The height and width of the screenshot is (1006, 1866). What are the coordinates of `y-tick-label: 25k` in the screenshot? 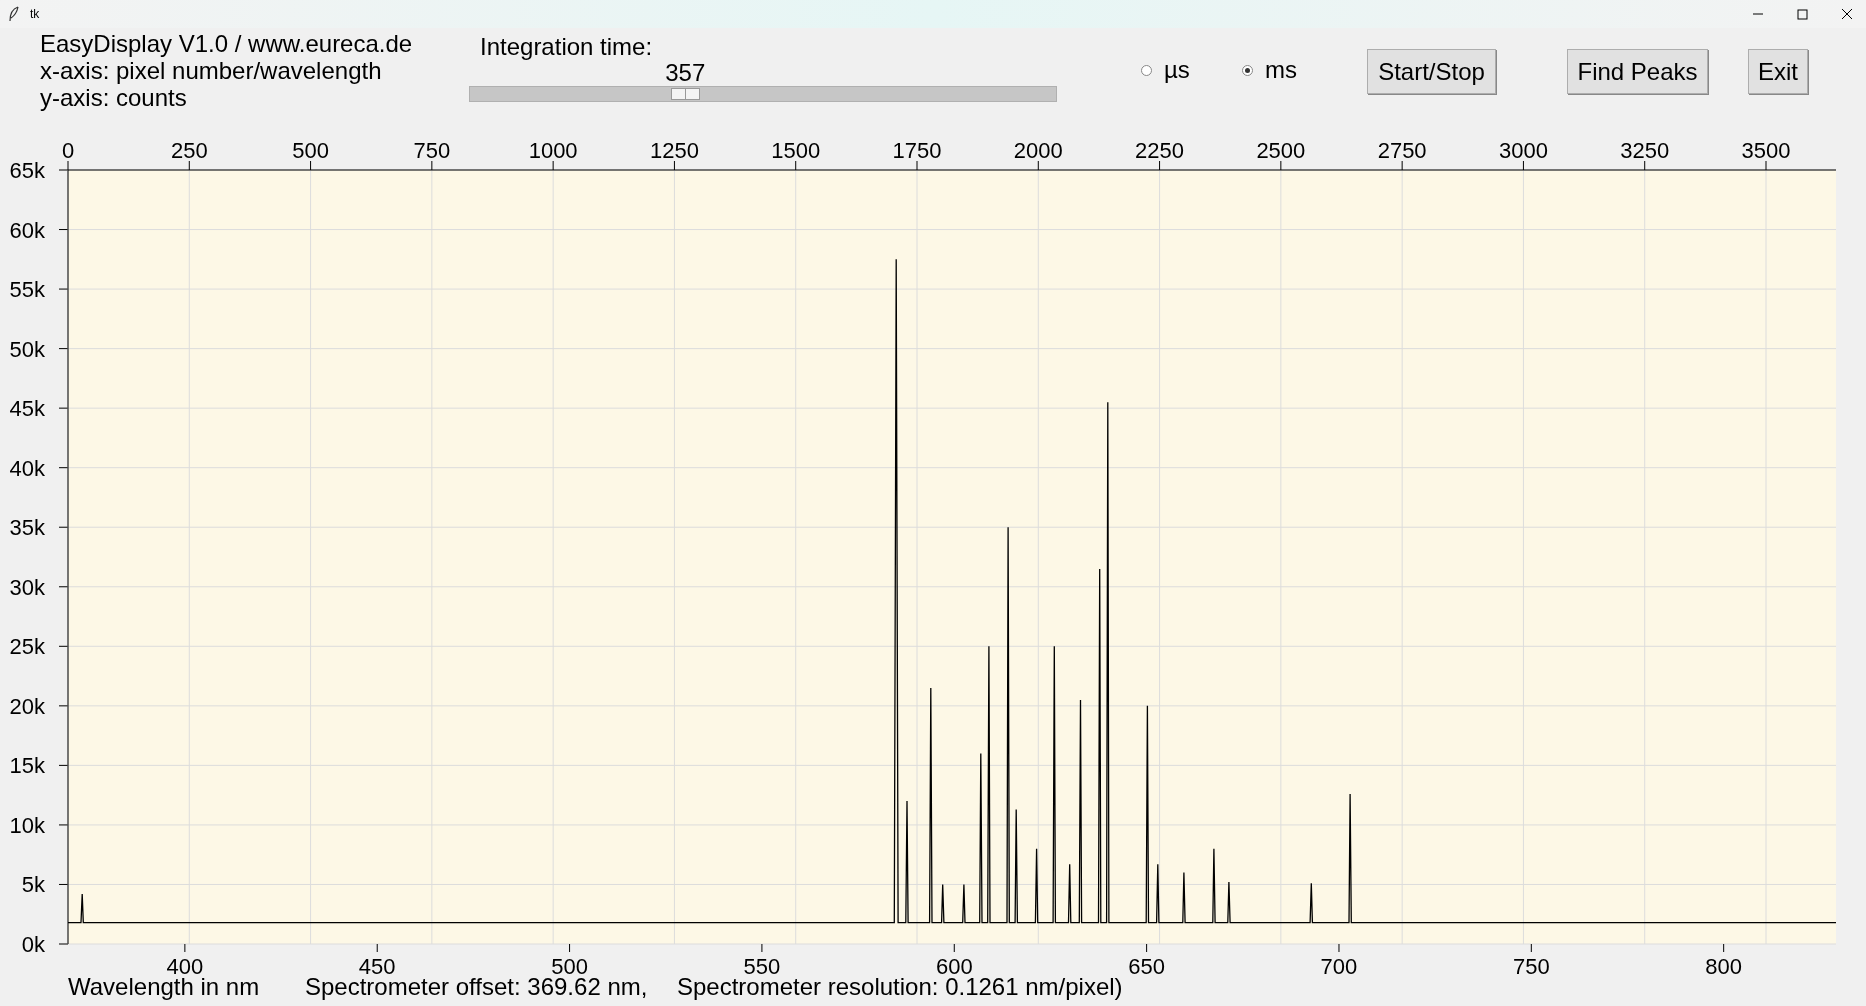 It's located at (27, 647).